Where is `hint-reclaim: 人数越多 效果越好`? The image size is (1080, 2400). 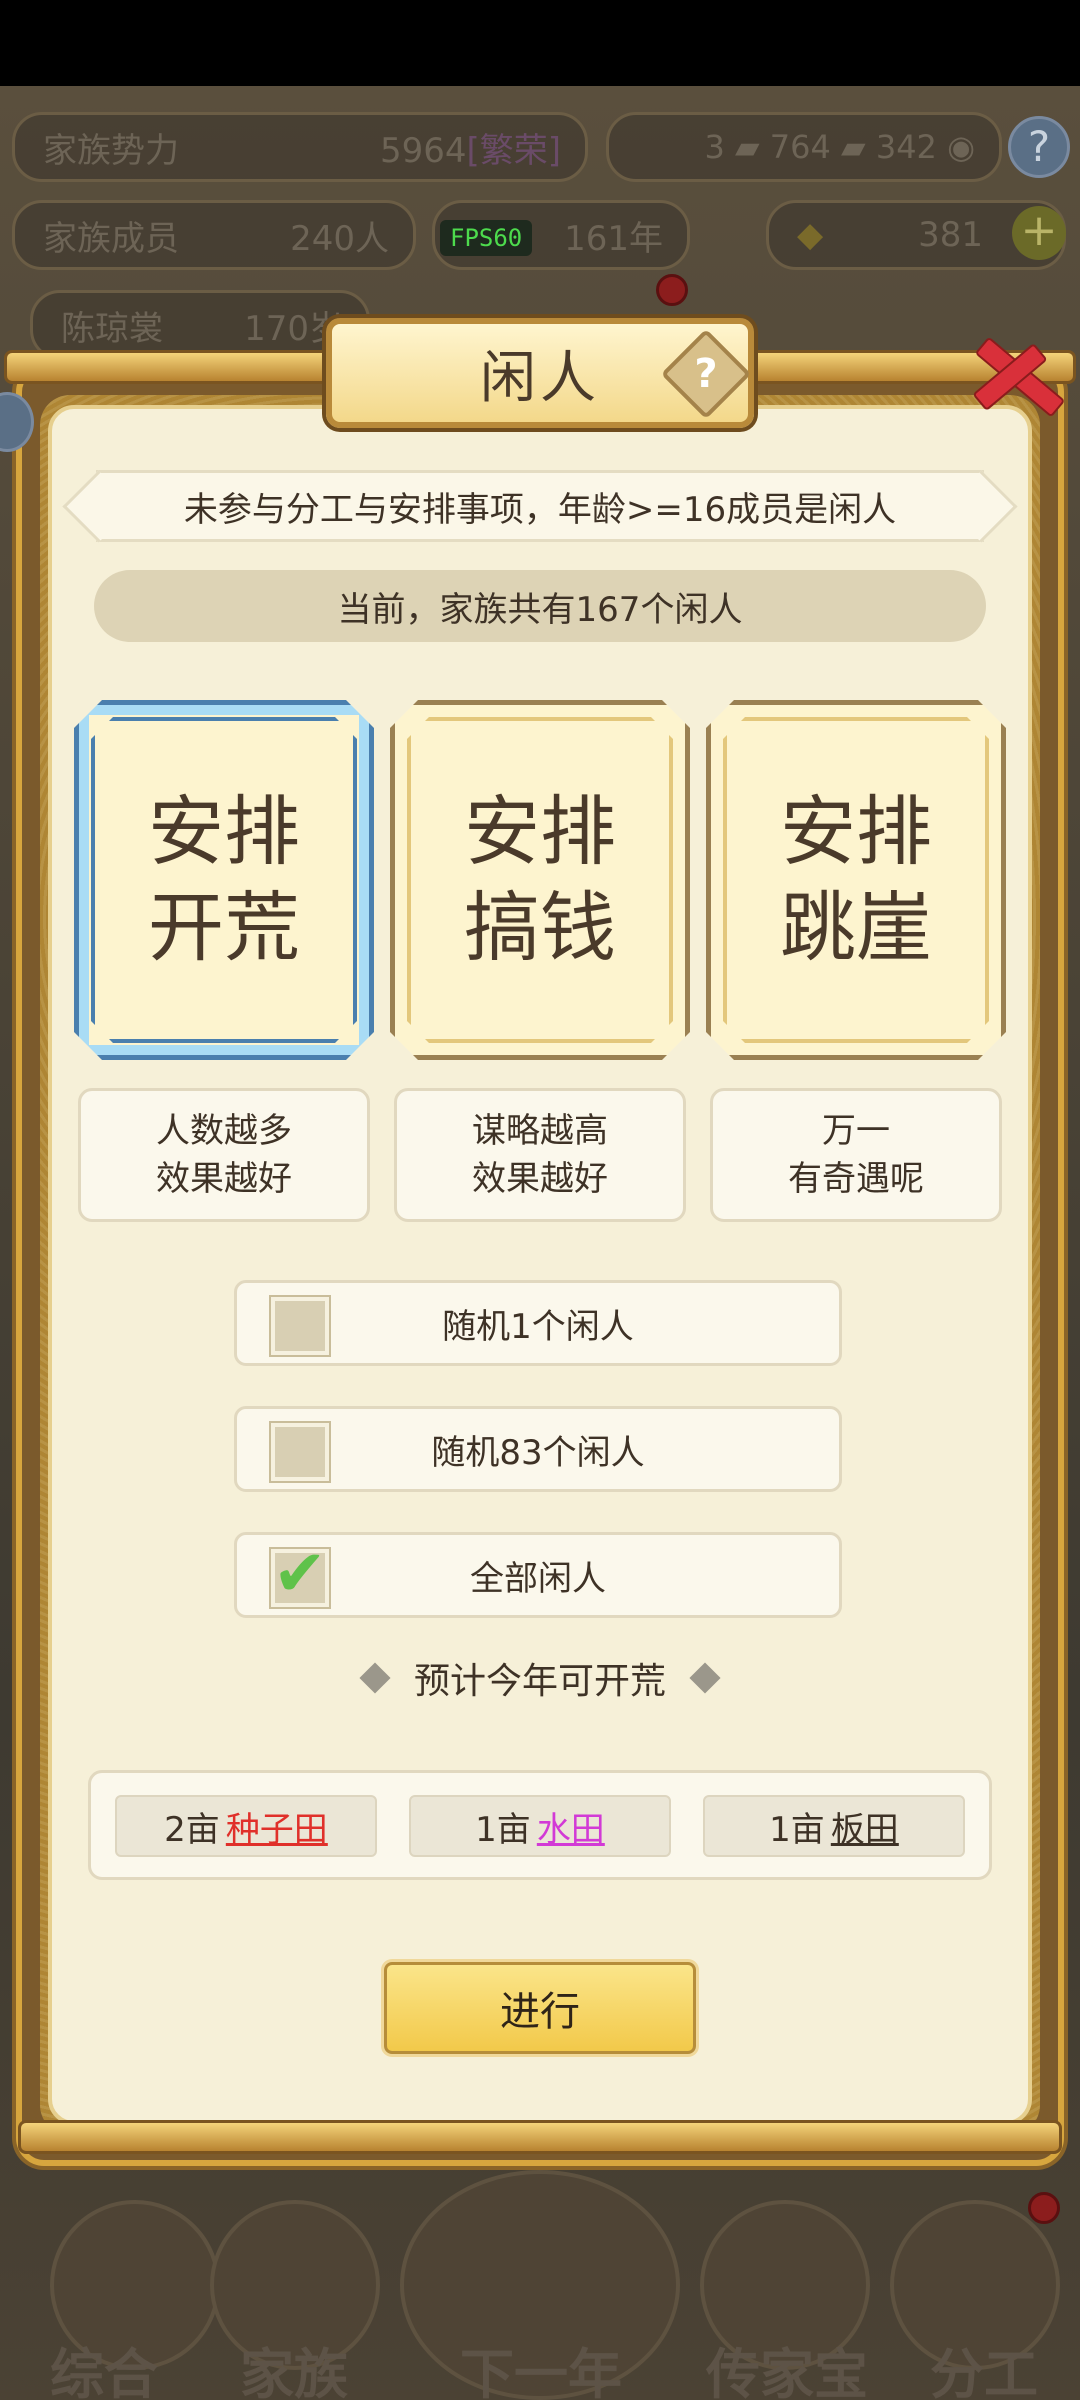
hint-reclaim: 人数越多 效果越好 is located at coordinates (224, 1155).